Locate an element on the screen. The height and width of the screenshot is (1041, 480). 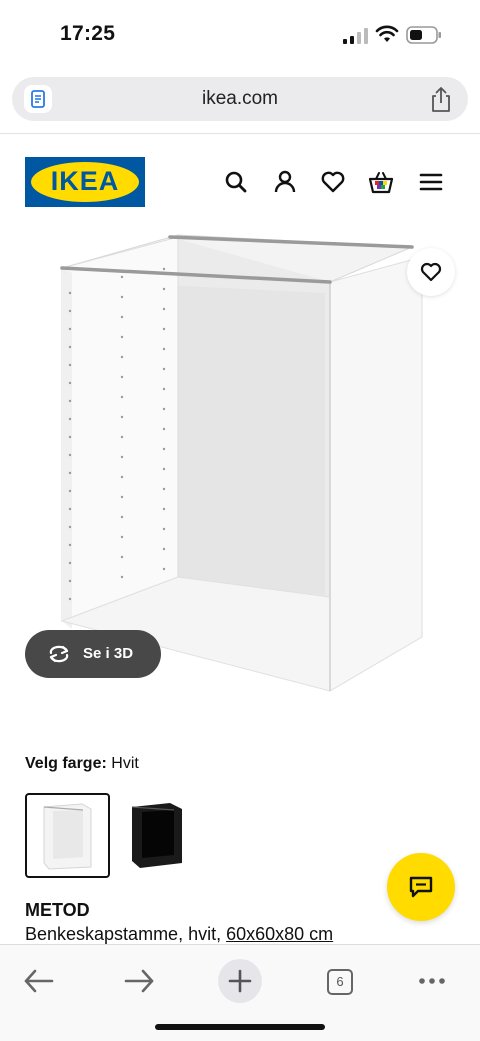
forward-arrow-icon is located at coordinates (139, 981).